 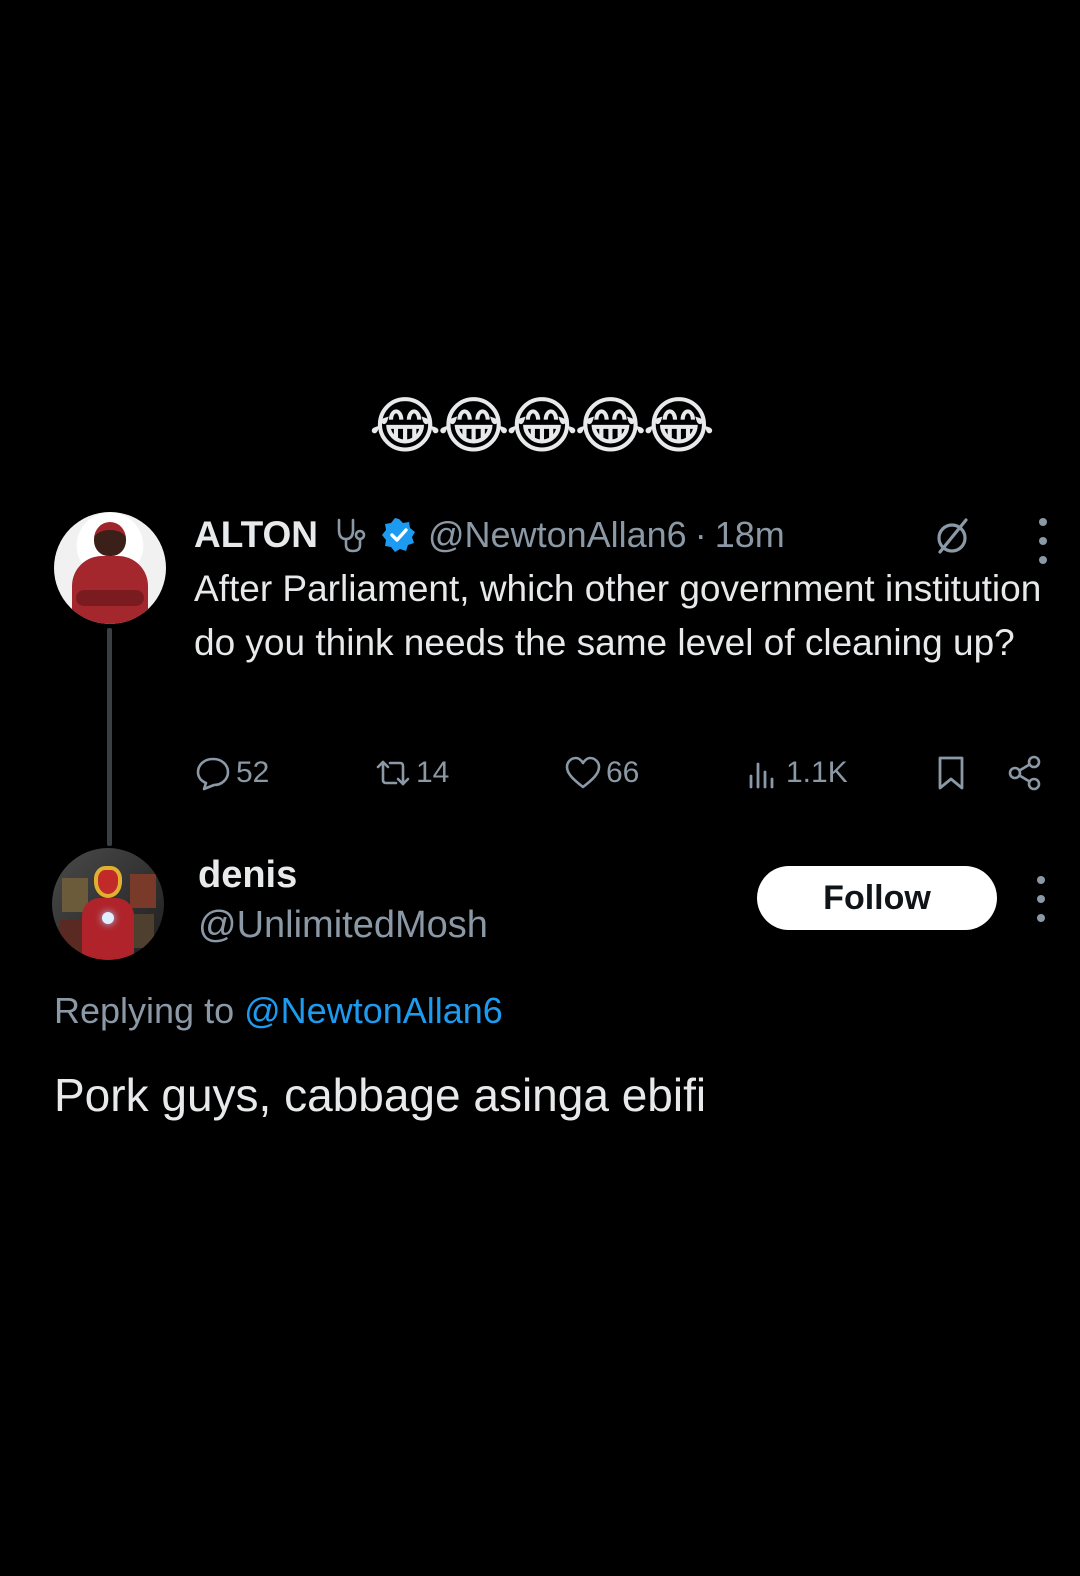 What do you see at coordinates (761, 775) in the screenshot?
I see `views-chart-icon` at bounding box center [761, 775].